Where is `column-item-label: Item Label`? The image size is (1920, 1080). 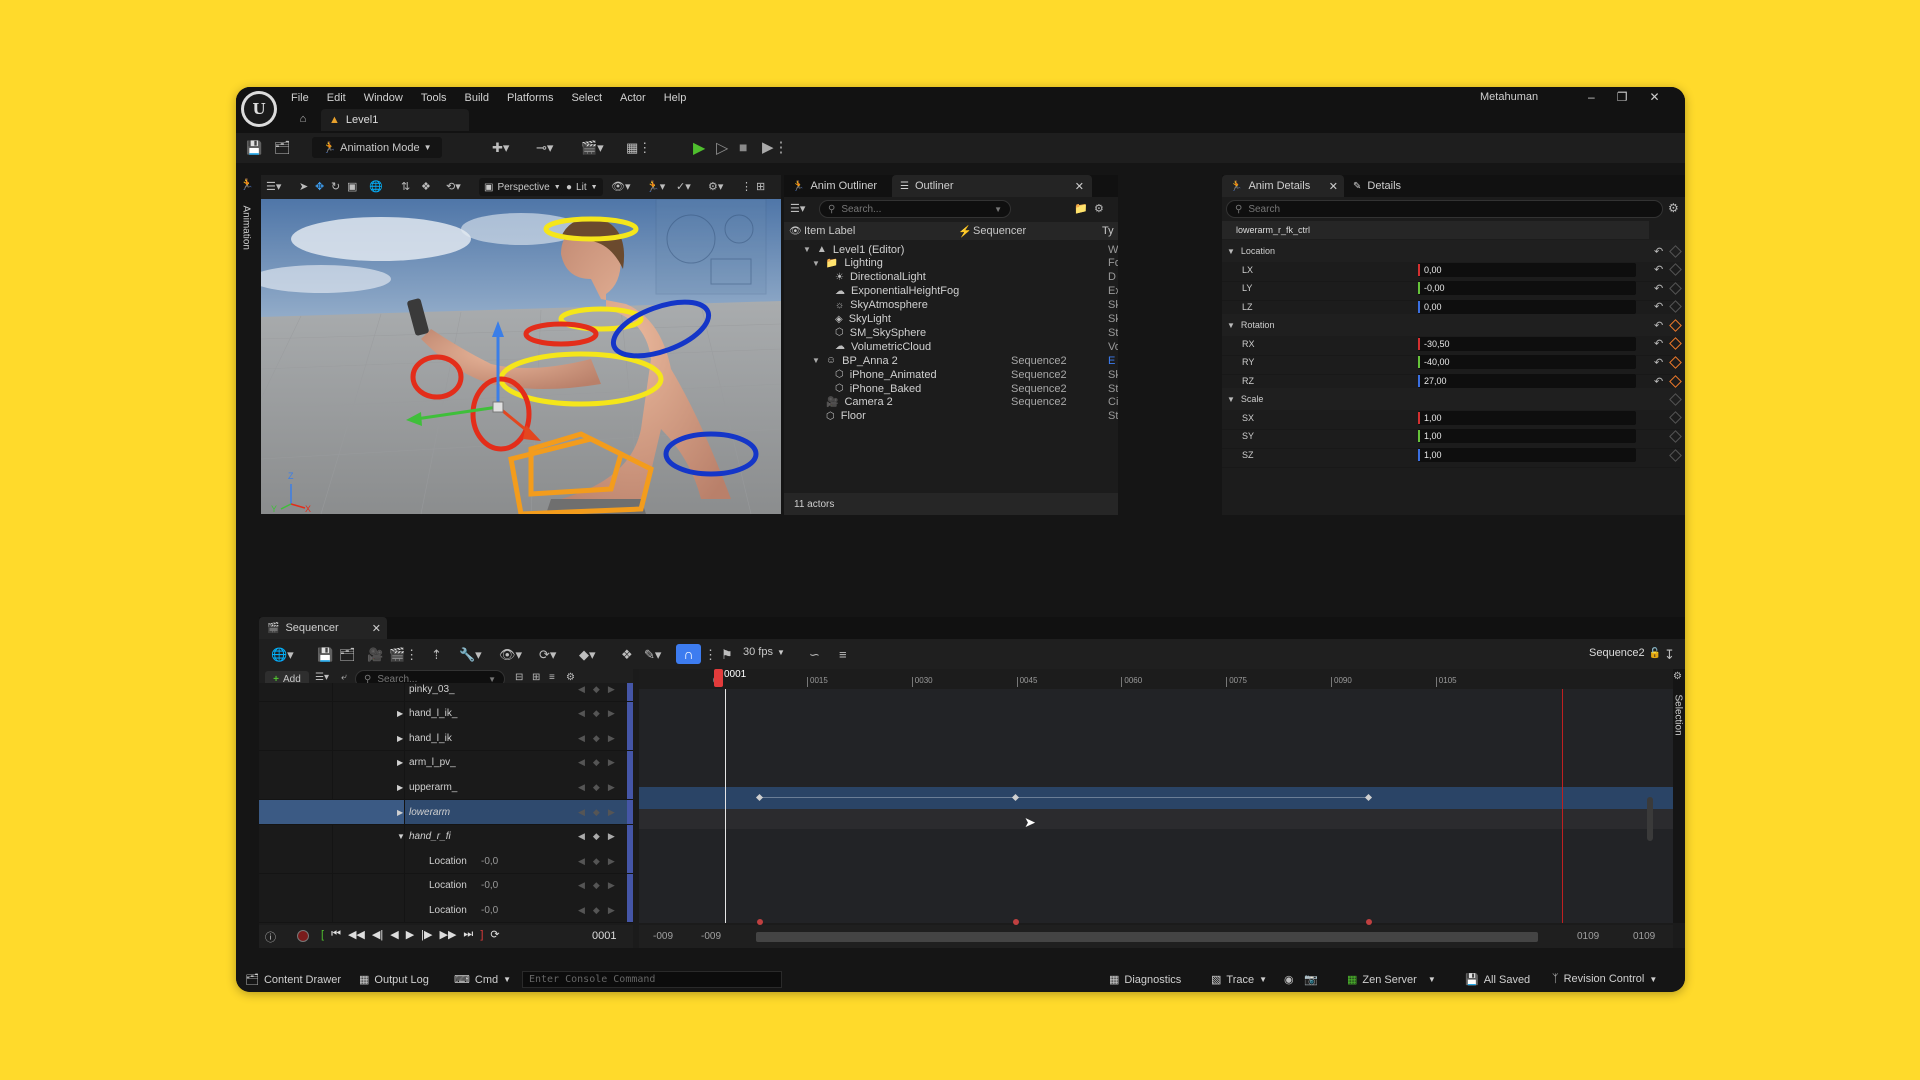 column-item-label: Item Label is located at coordinates (829, 231).